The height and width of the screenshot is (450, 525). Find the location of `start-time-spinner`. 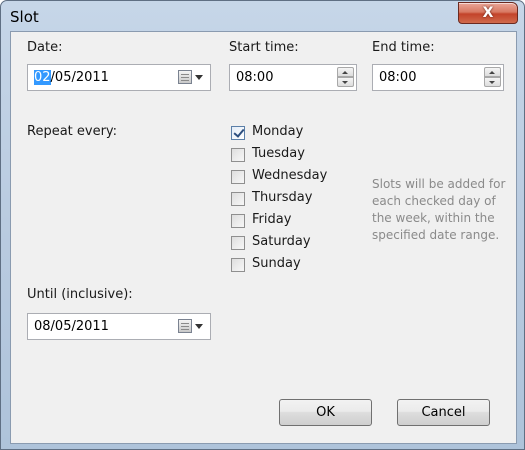

start-time-spinner is located at coordinates (345, 77).